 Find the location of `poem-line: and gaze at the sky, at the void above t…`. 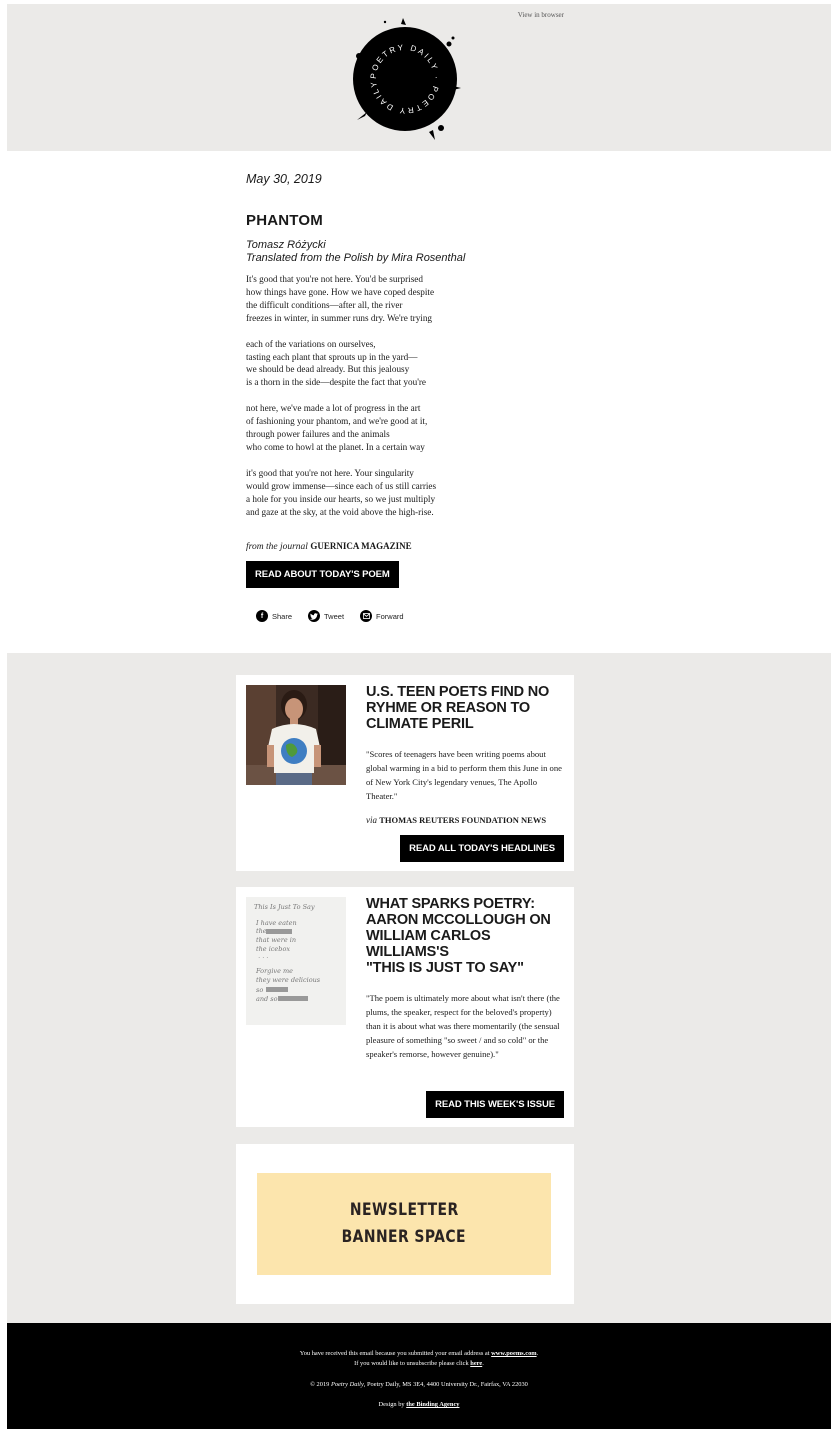

poem-line: and gaze at the sky, at the void above t… is located at coordinates (340, 511).